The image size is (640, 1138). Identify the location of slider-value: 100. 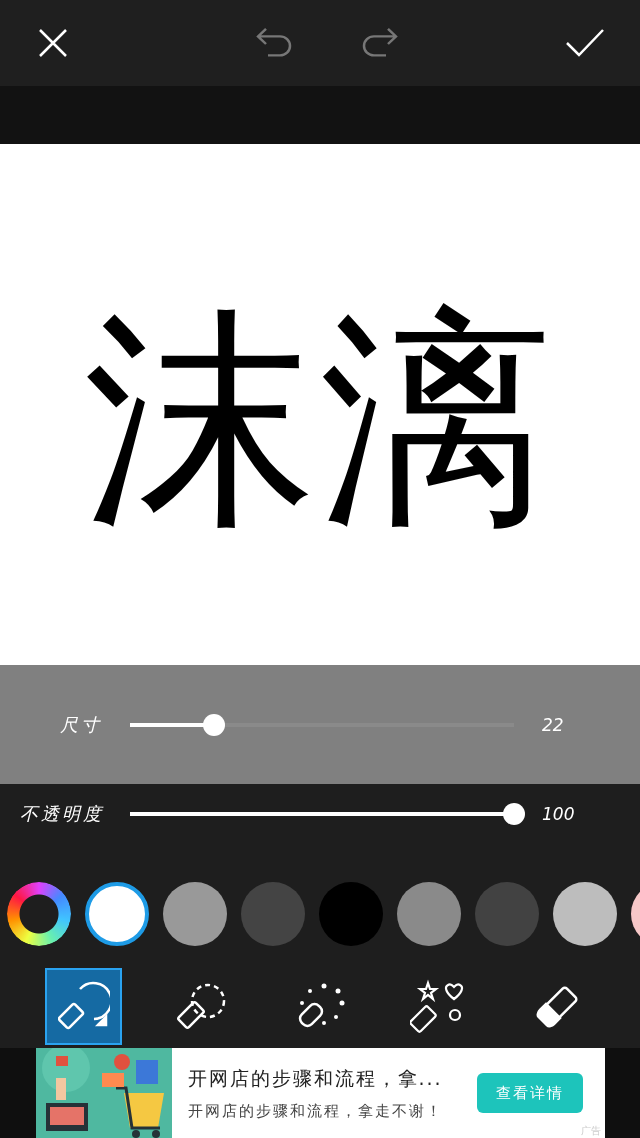
(558, 814).